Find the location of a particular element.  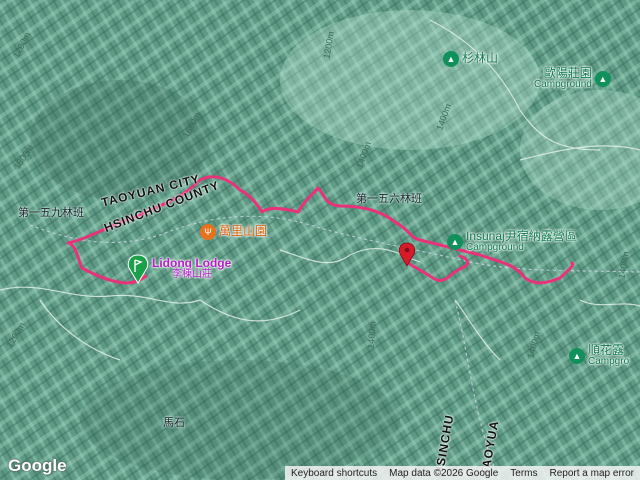

map-data-attribution: Map data ©2026 Google is located at coordinates (444, 473).